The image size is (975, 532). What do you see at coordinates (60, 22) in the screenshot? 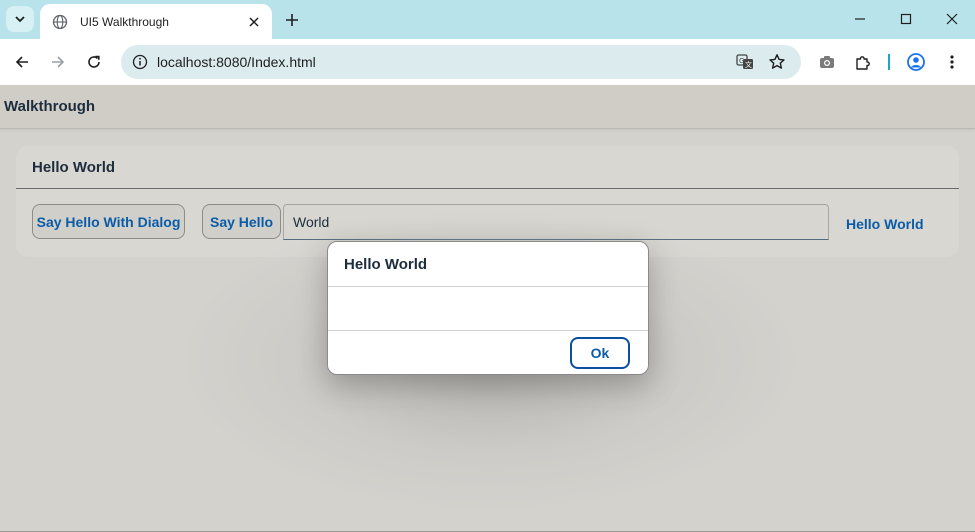
I see `globe-icon` at bounding box center [60, 22].